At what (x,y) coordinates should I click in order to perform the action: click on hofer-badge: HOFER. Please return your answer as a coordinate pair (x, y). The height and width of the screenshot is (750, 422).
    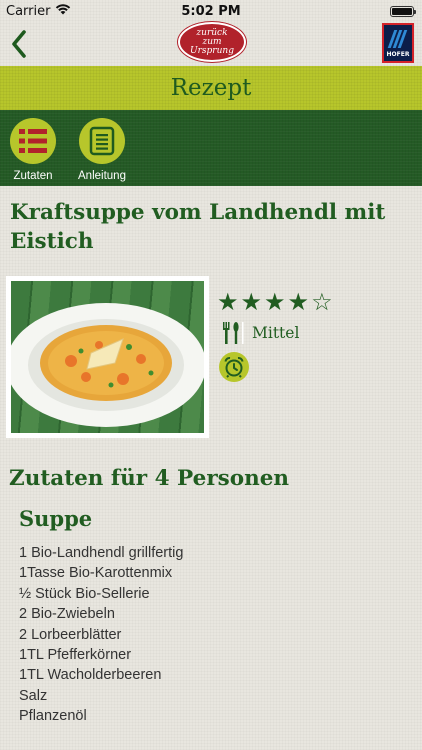
    Looking at the image, I should click on (398, 43).